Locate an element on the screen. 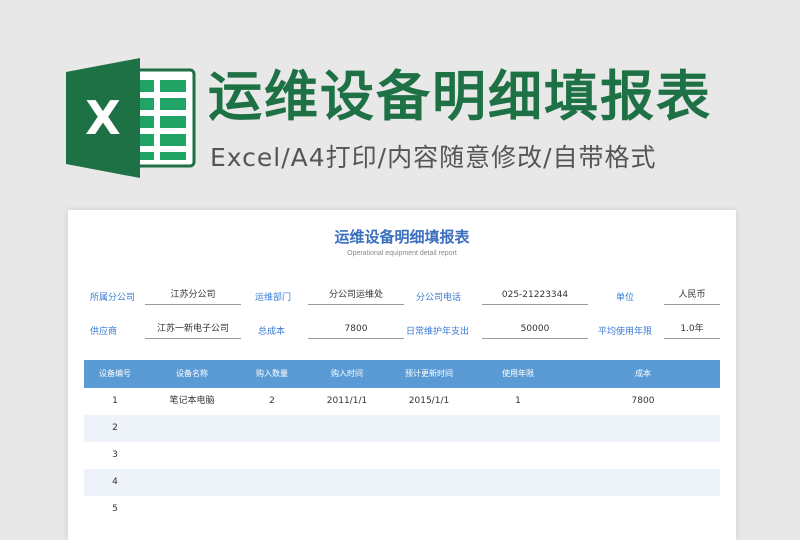 This screenshot has height=540, width=800. column-header: 设备编号 is located at coordinates (115, 374).